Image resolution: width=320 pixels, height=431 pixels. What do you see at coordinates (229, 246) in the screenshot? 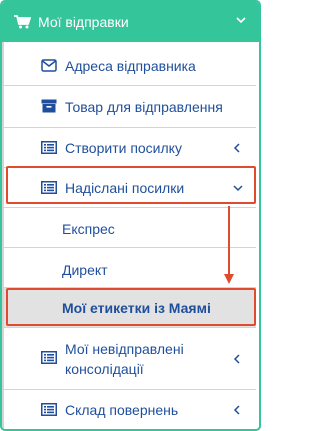
I see `arrow-down-icon` at bounding box center [229, 246].